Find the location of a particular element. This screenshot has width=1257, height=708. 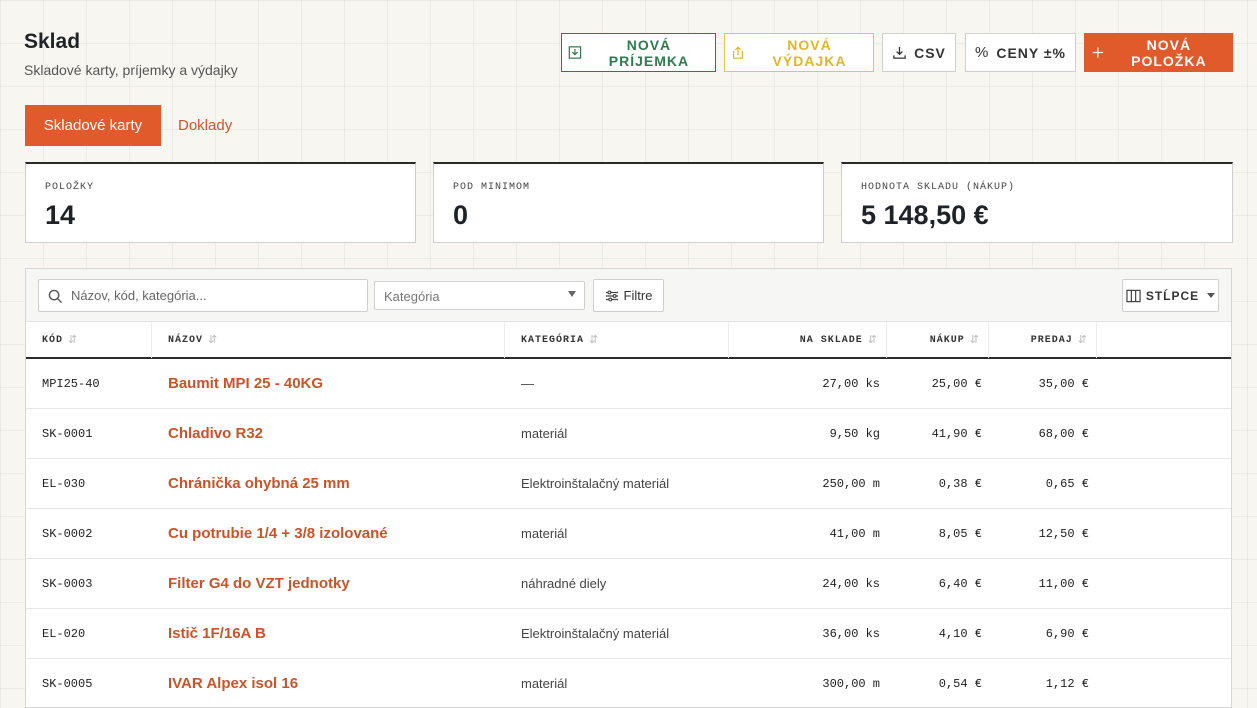

cell-code: EL-030 is located at coordinates (64, 483).